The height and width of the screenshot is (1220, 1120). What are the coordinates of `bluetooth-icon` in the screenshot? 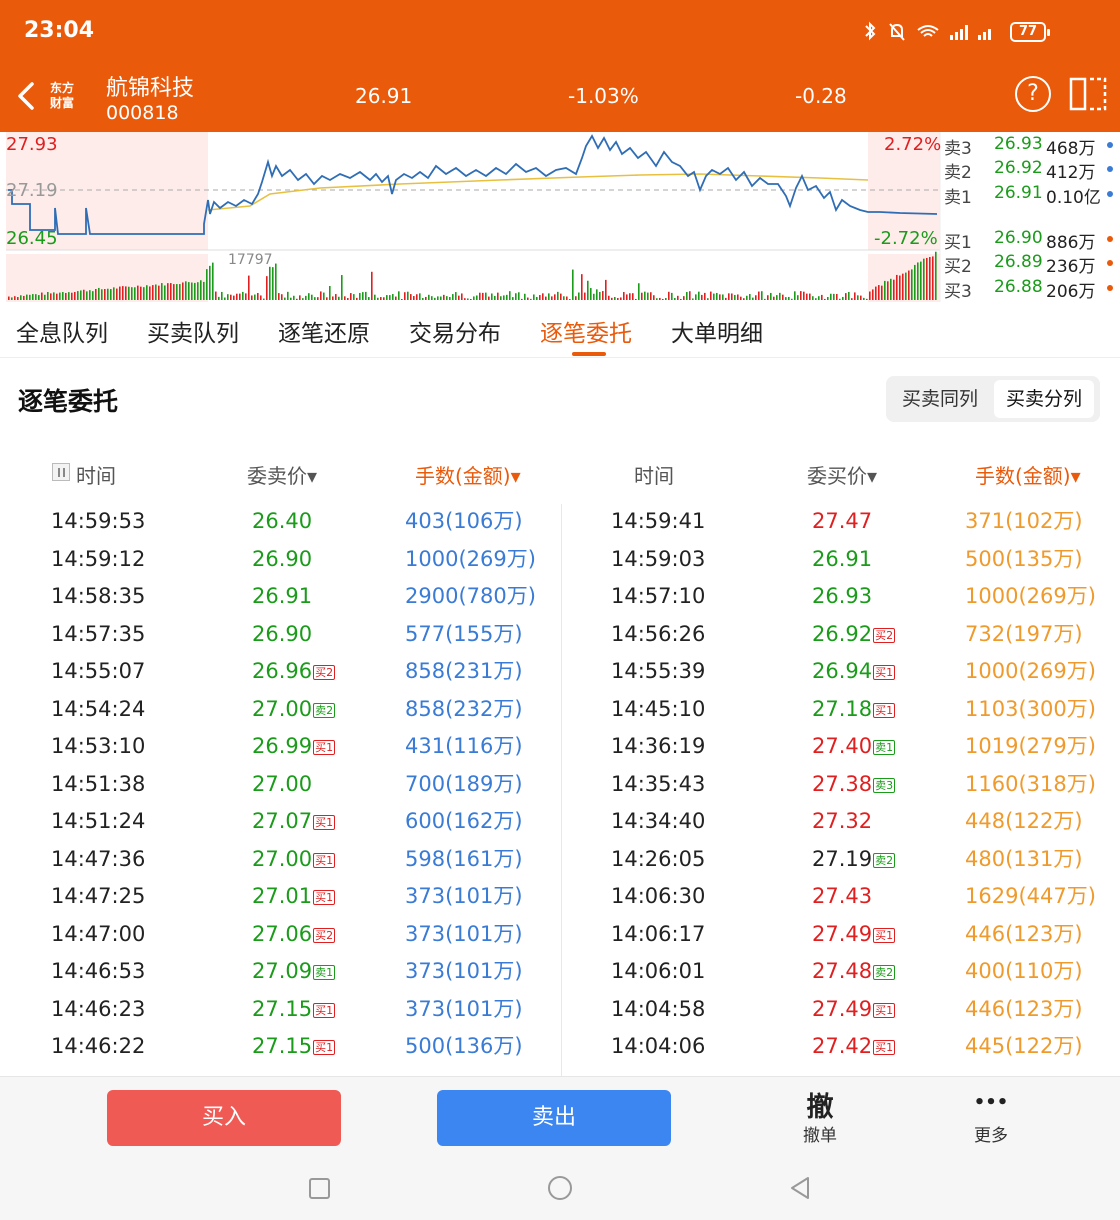 It's located at (870, 31).